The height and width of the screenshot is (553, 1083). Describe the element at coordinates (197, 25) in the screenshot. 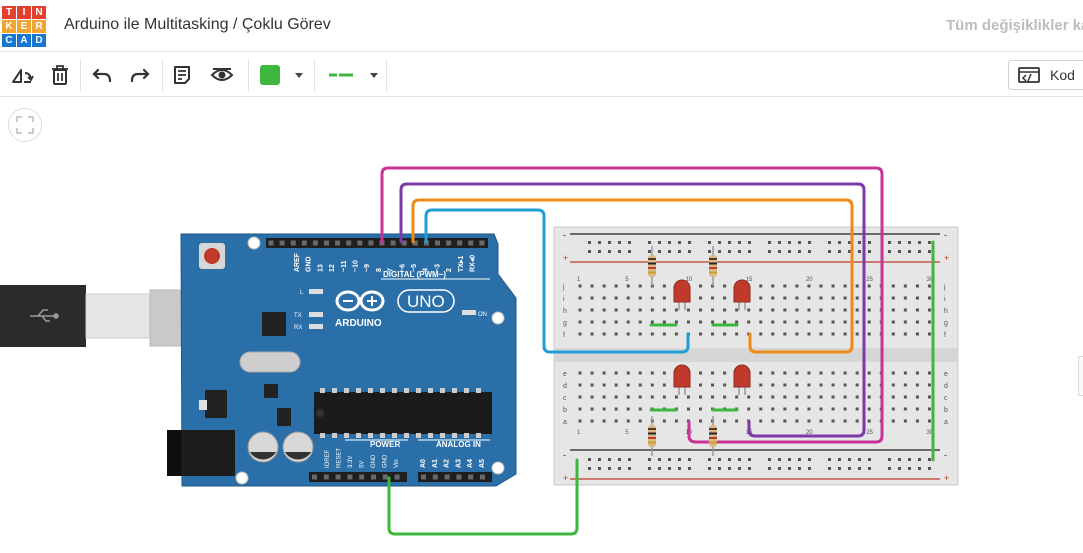

I see `document-title: Arduino ile Multitasking / Çoklu Görev` at that location.